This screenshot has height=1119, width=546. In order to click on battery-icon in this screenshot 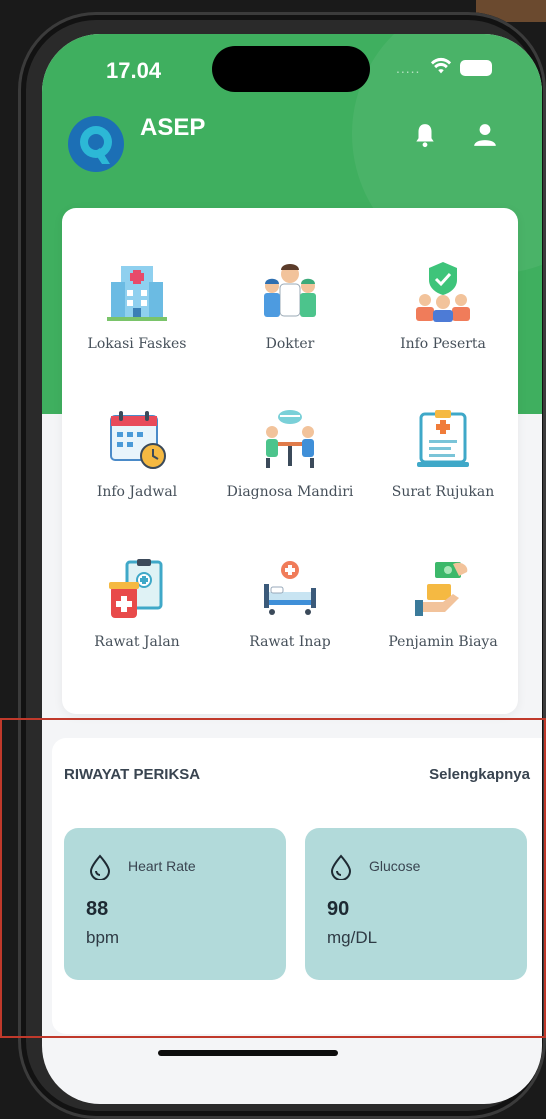, I will do `click(476, 68)`.